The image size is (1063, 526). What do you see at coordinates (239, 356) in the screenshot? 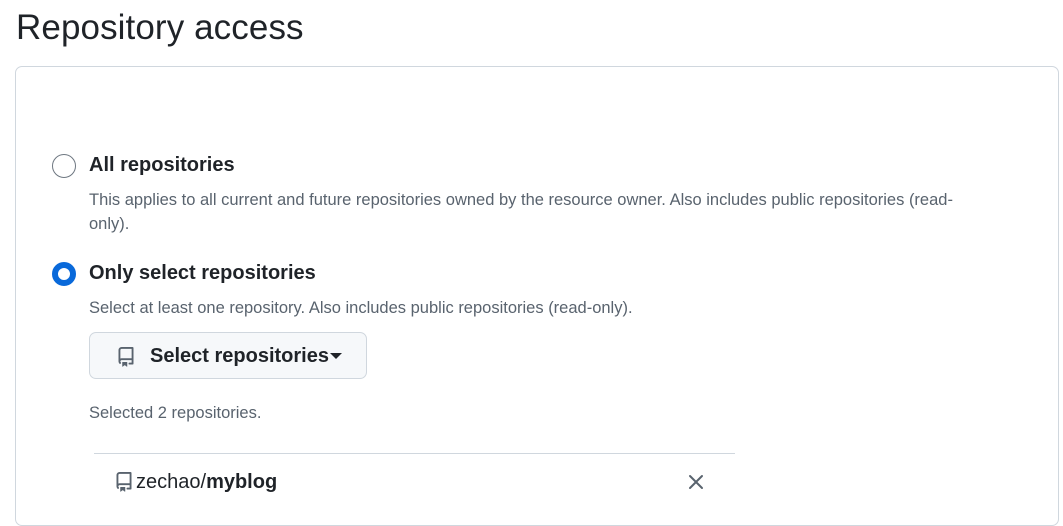
I see `select-repositories-label: Select repositories` at bounding box center [239, 356].